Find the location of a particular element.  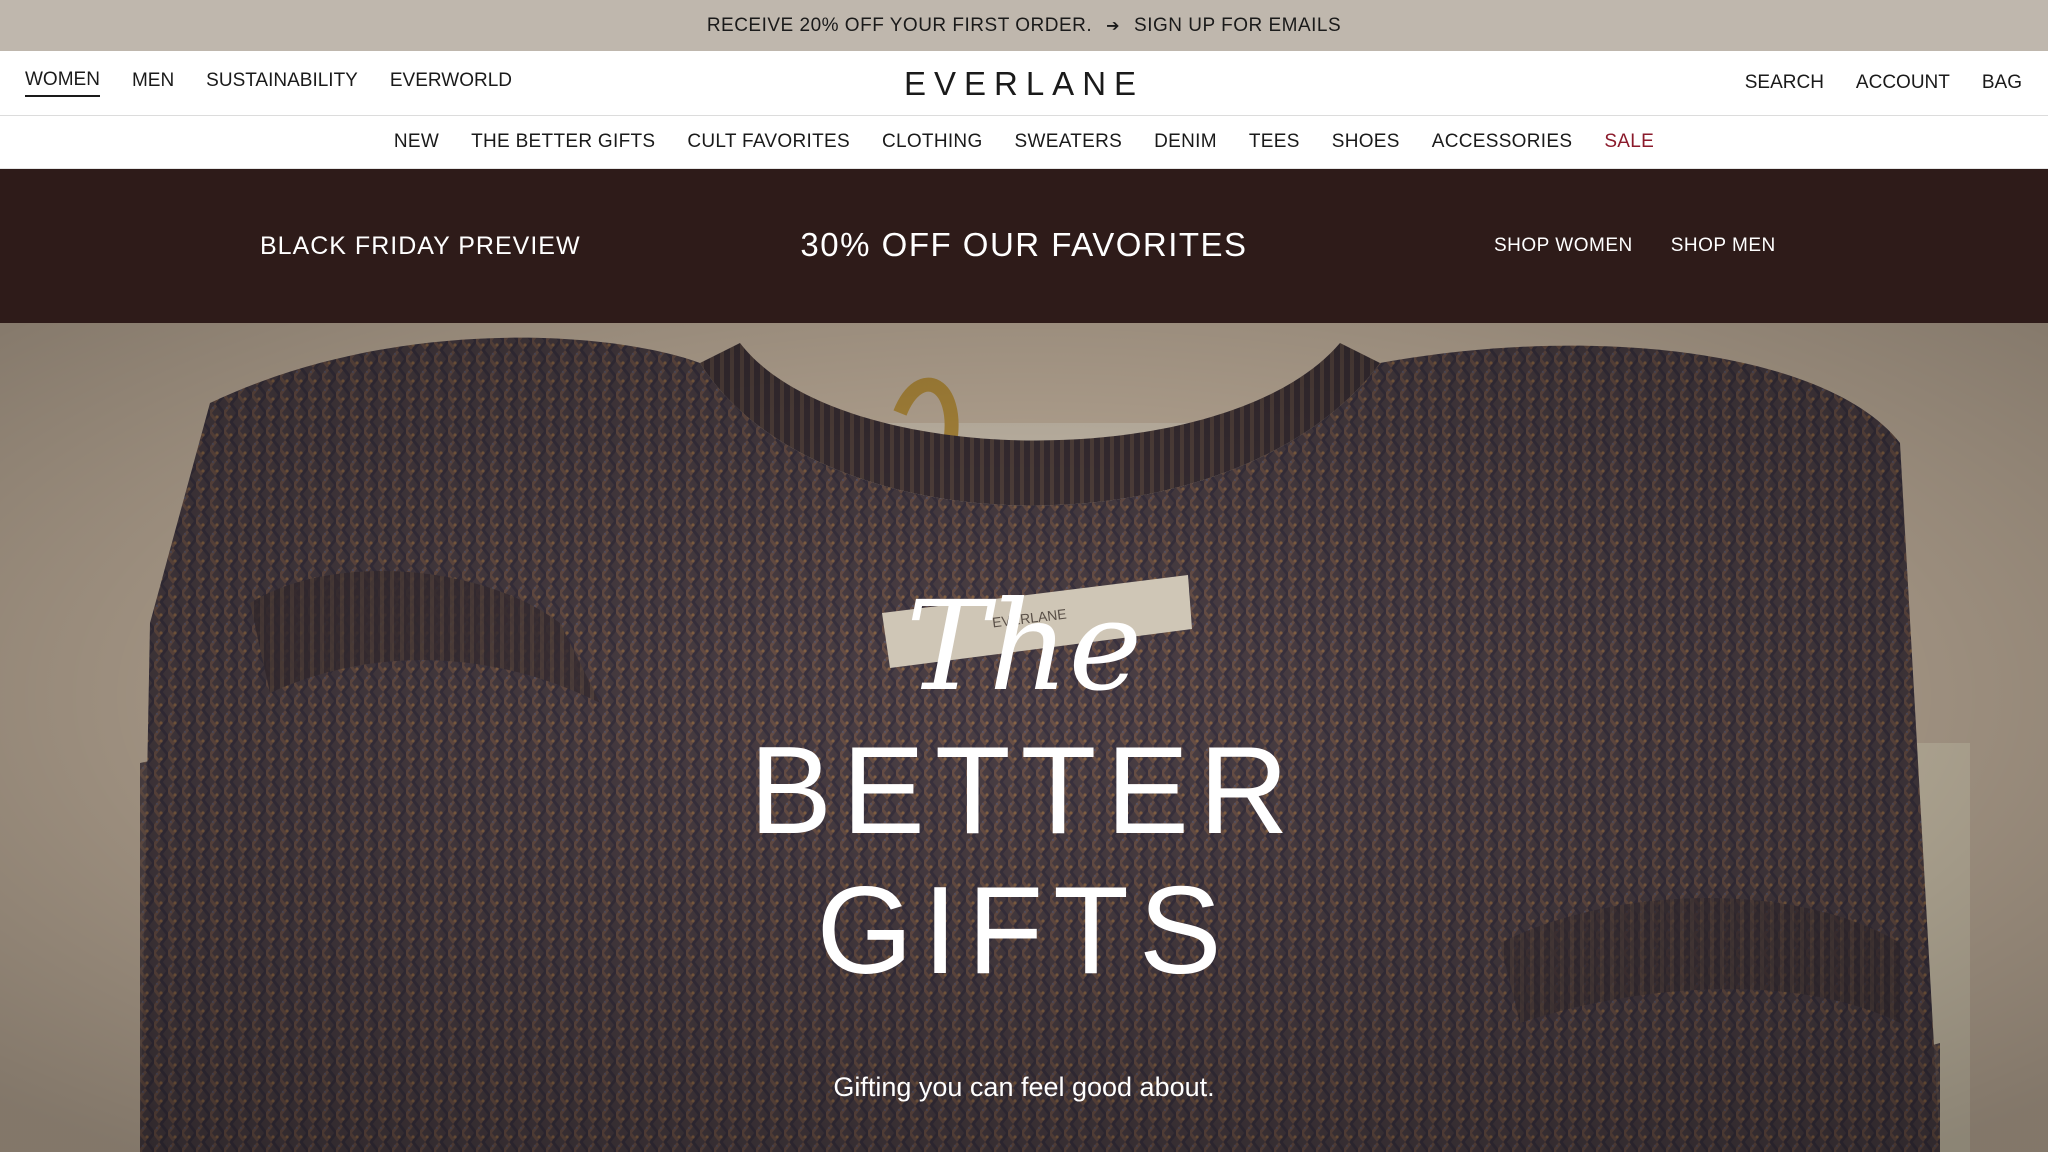

category-clothing: CLOTHING is located at coordinates (932, 142).